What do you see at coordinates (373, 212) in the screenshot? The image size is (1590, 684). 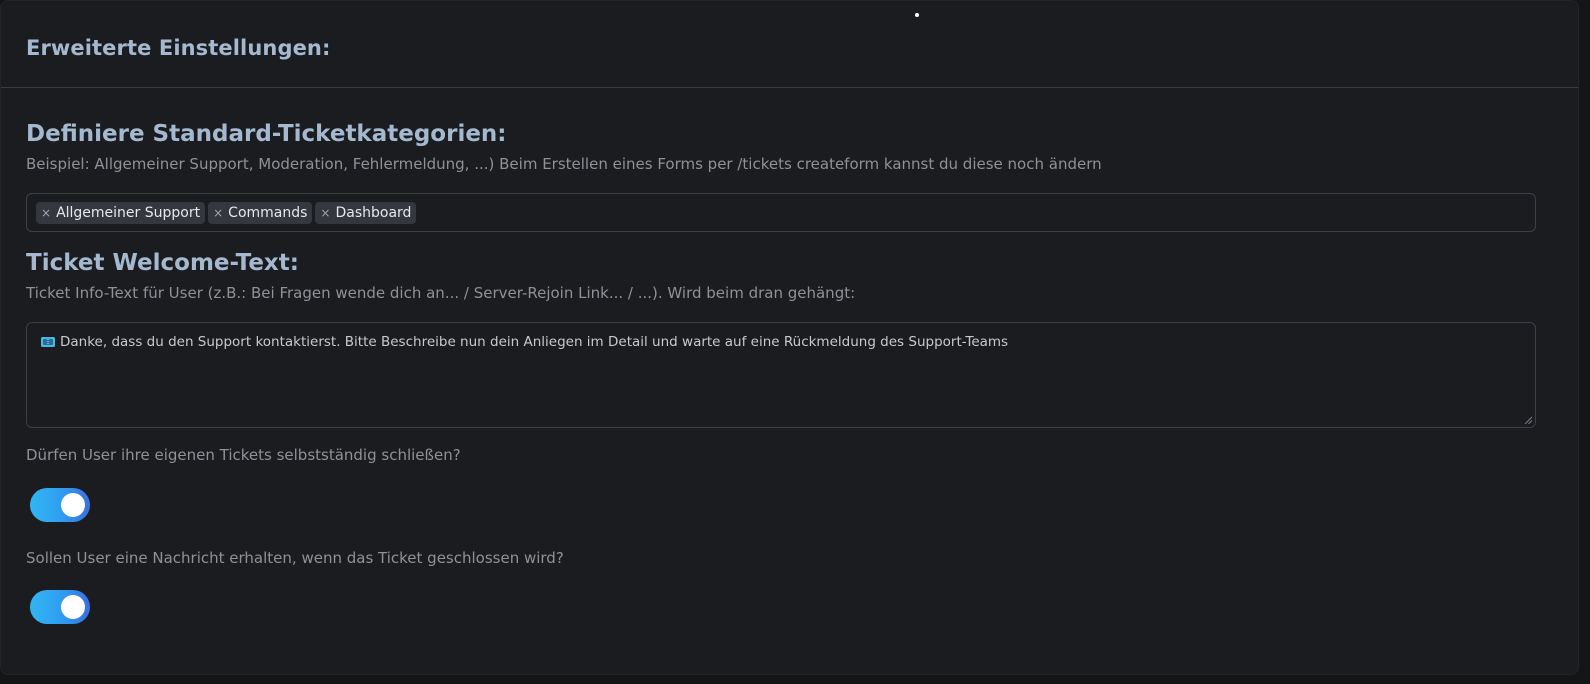 I see `tag-label: Dashboard` at bounding box center [373, 212].